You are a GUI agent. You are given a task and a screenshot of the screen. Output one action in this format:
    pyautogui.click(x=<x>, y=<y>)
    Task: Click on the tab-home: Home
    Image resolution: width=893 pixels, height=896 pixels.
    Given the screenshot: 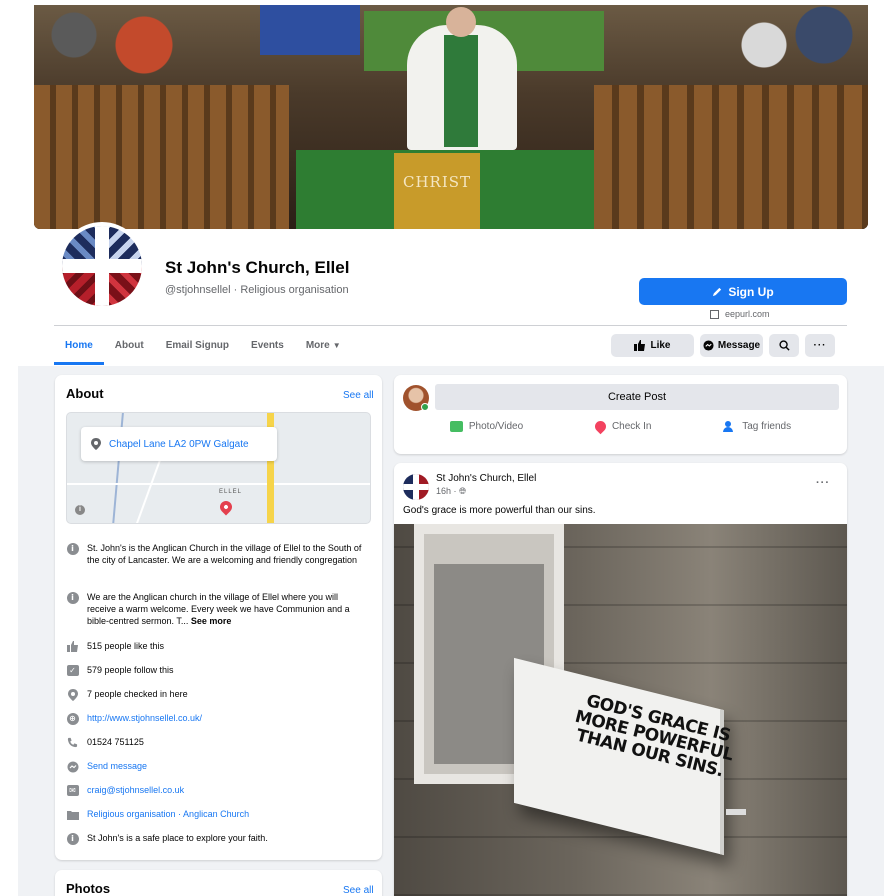 What is the action you would take?
    pyautogui.click(x=79, y=349)
    